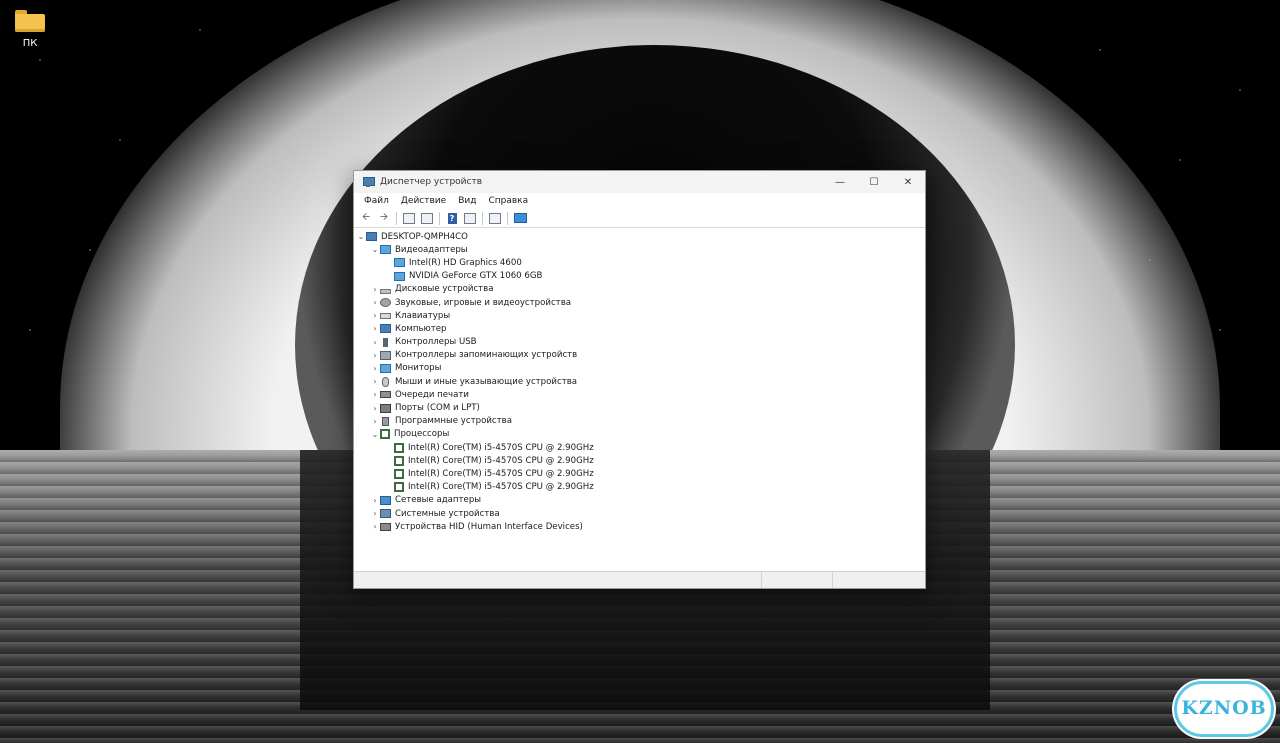 Image resolution: width=1280 pixels, height=743 pixels. Describe the element at coordinates (452, 218) in the screenshot. I see `help-icon: ?` at that location.